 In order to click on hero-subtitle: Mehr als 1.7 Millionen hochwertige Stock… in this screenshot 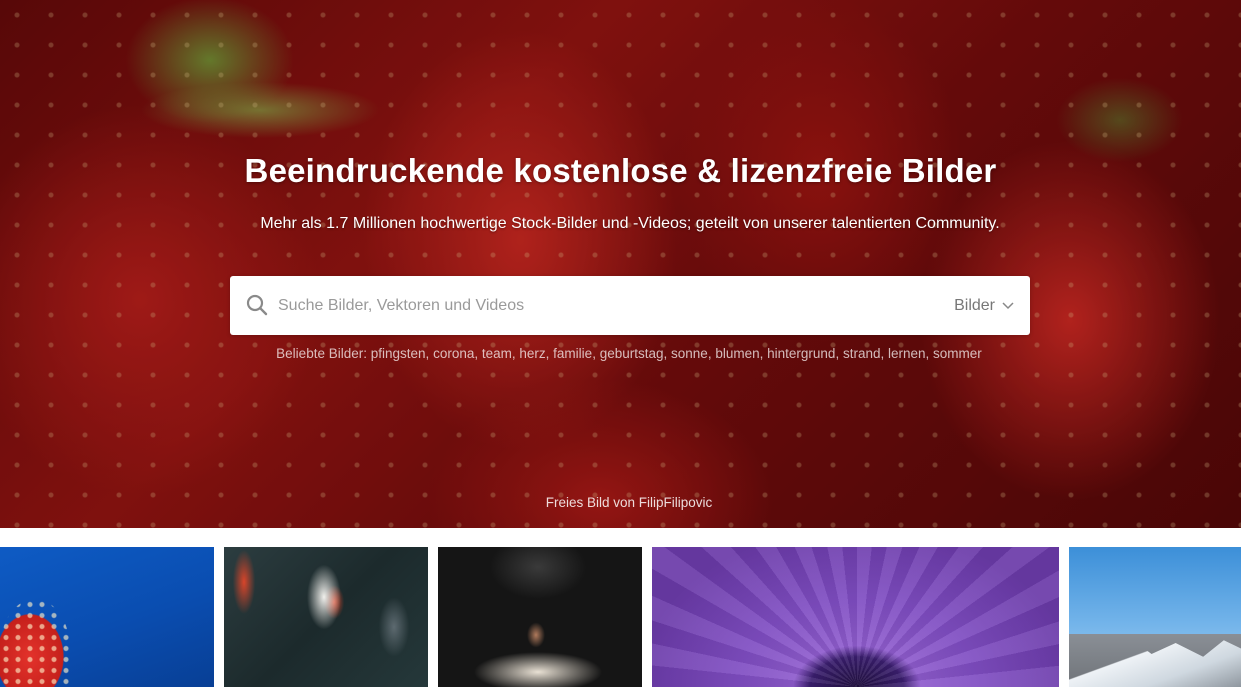, I will do `click(630, 223)`.